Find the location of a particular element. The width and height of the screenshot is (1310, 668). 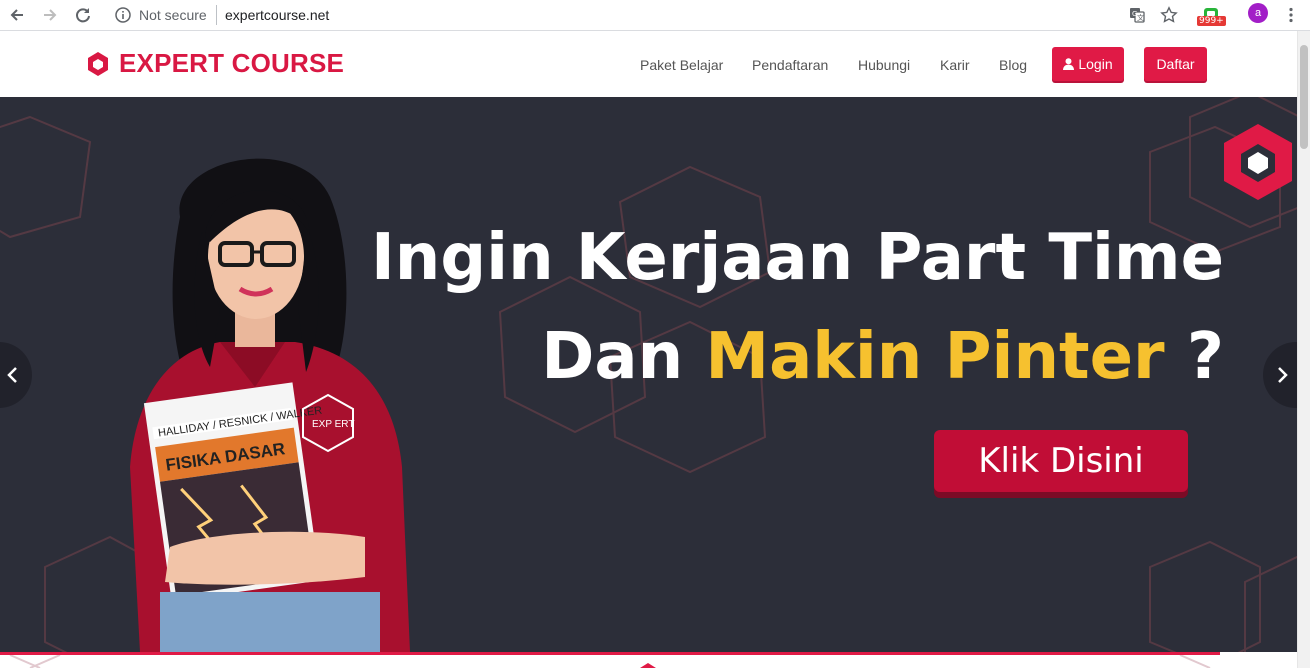

back-arrow-icon is located at coordinates (16, 15).